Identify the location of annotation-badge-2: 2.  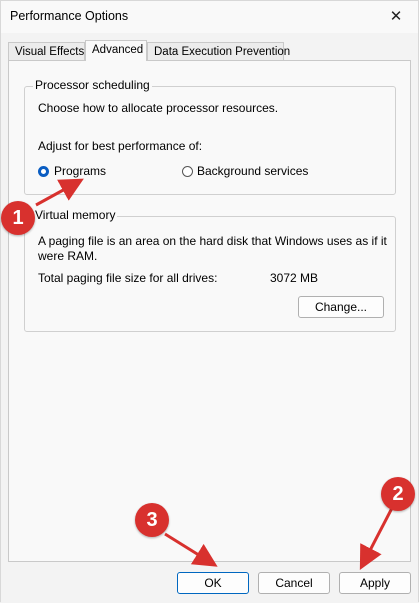
(398, 494).